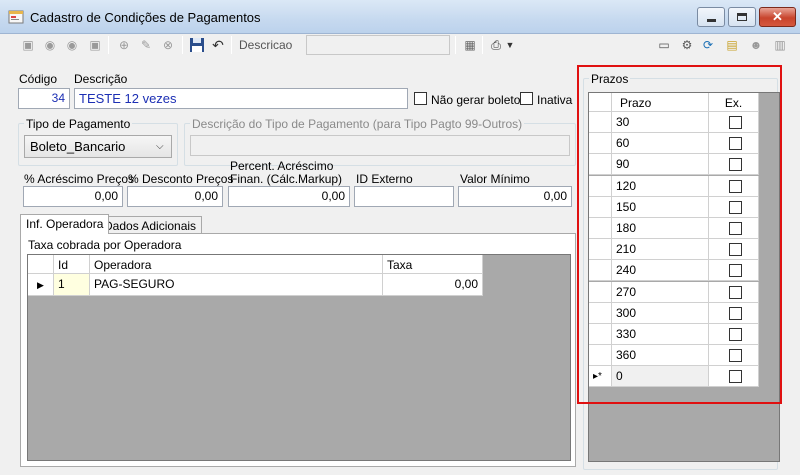 This screenshot has height=475, width=800. Describe the element at coordinates (711, 20) in the screenshot. I see `minimize-icon` at that location.